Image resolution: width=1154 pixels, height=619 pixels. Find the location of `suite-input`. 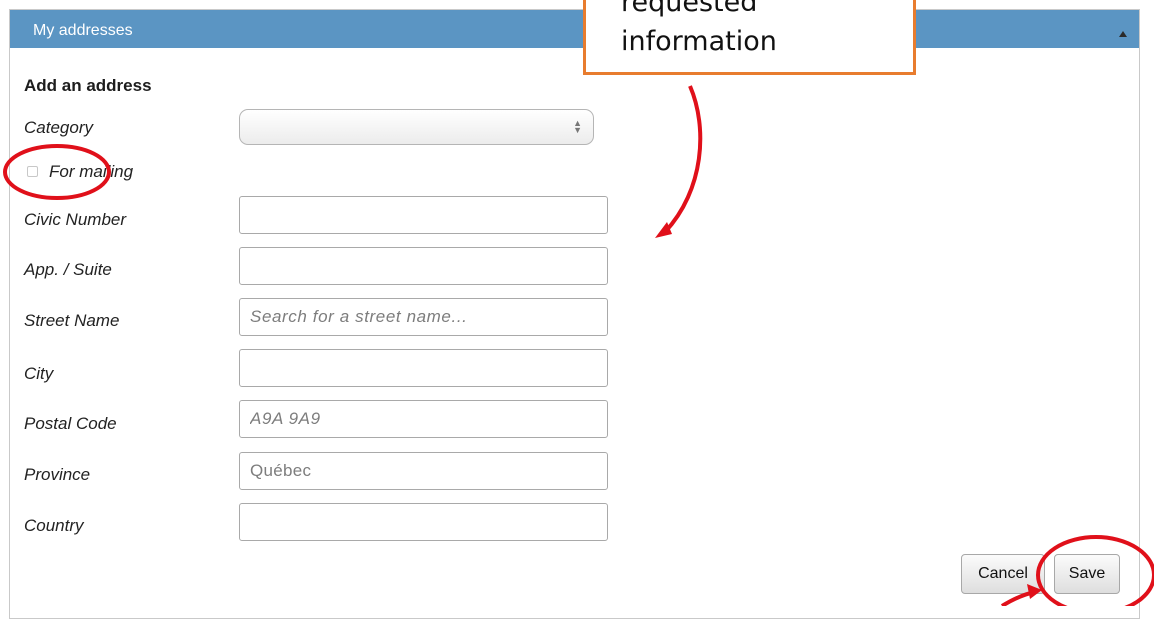

suite-input is located at coordinates (423, 266).